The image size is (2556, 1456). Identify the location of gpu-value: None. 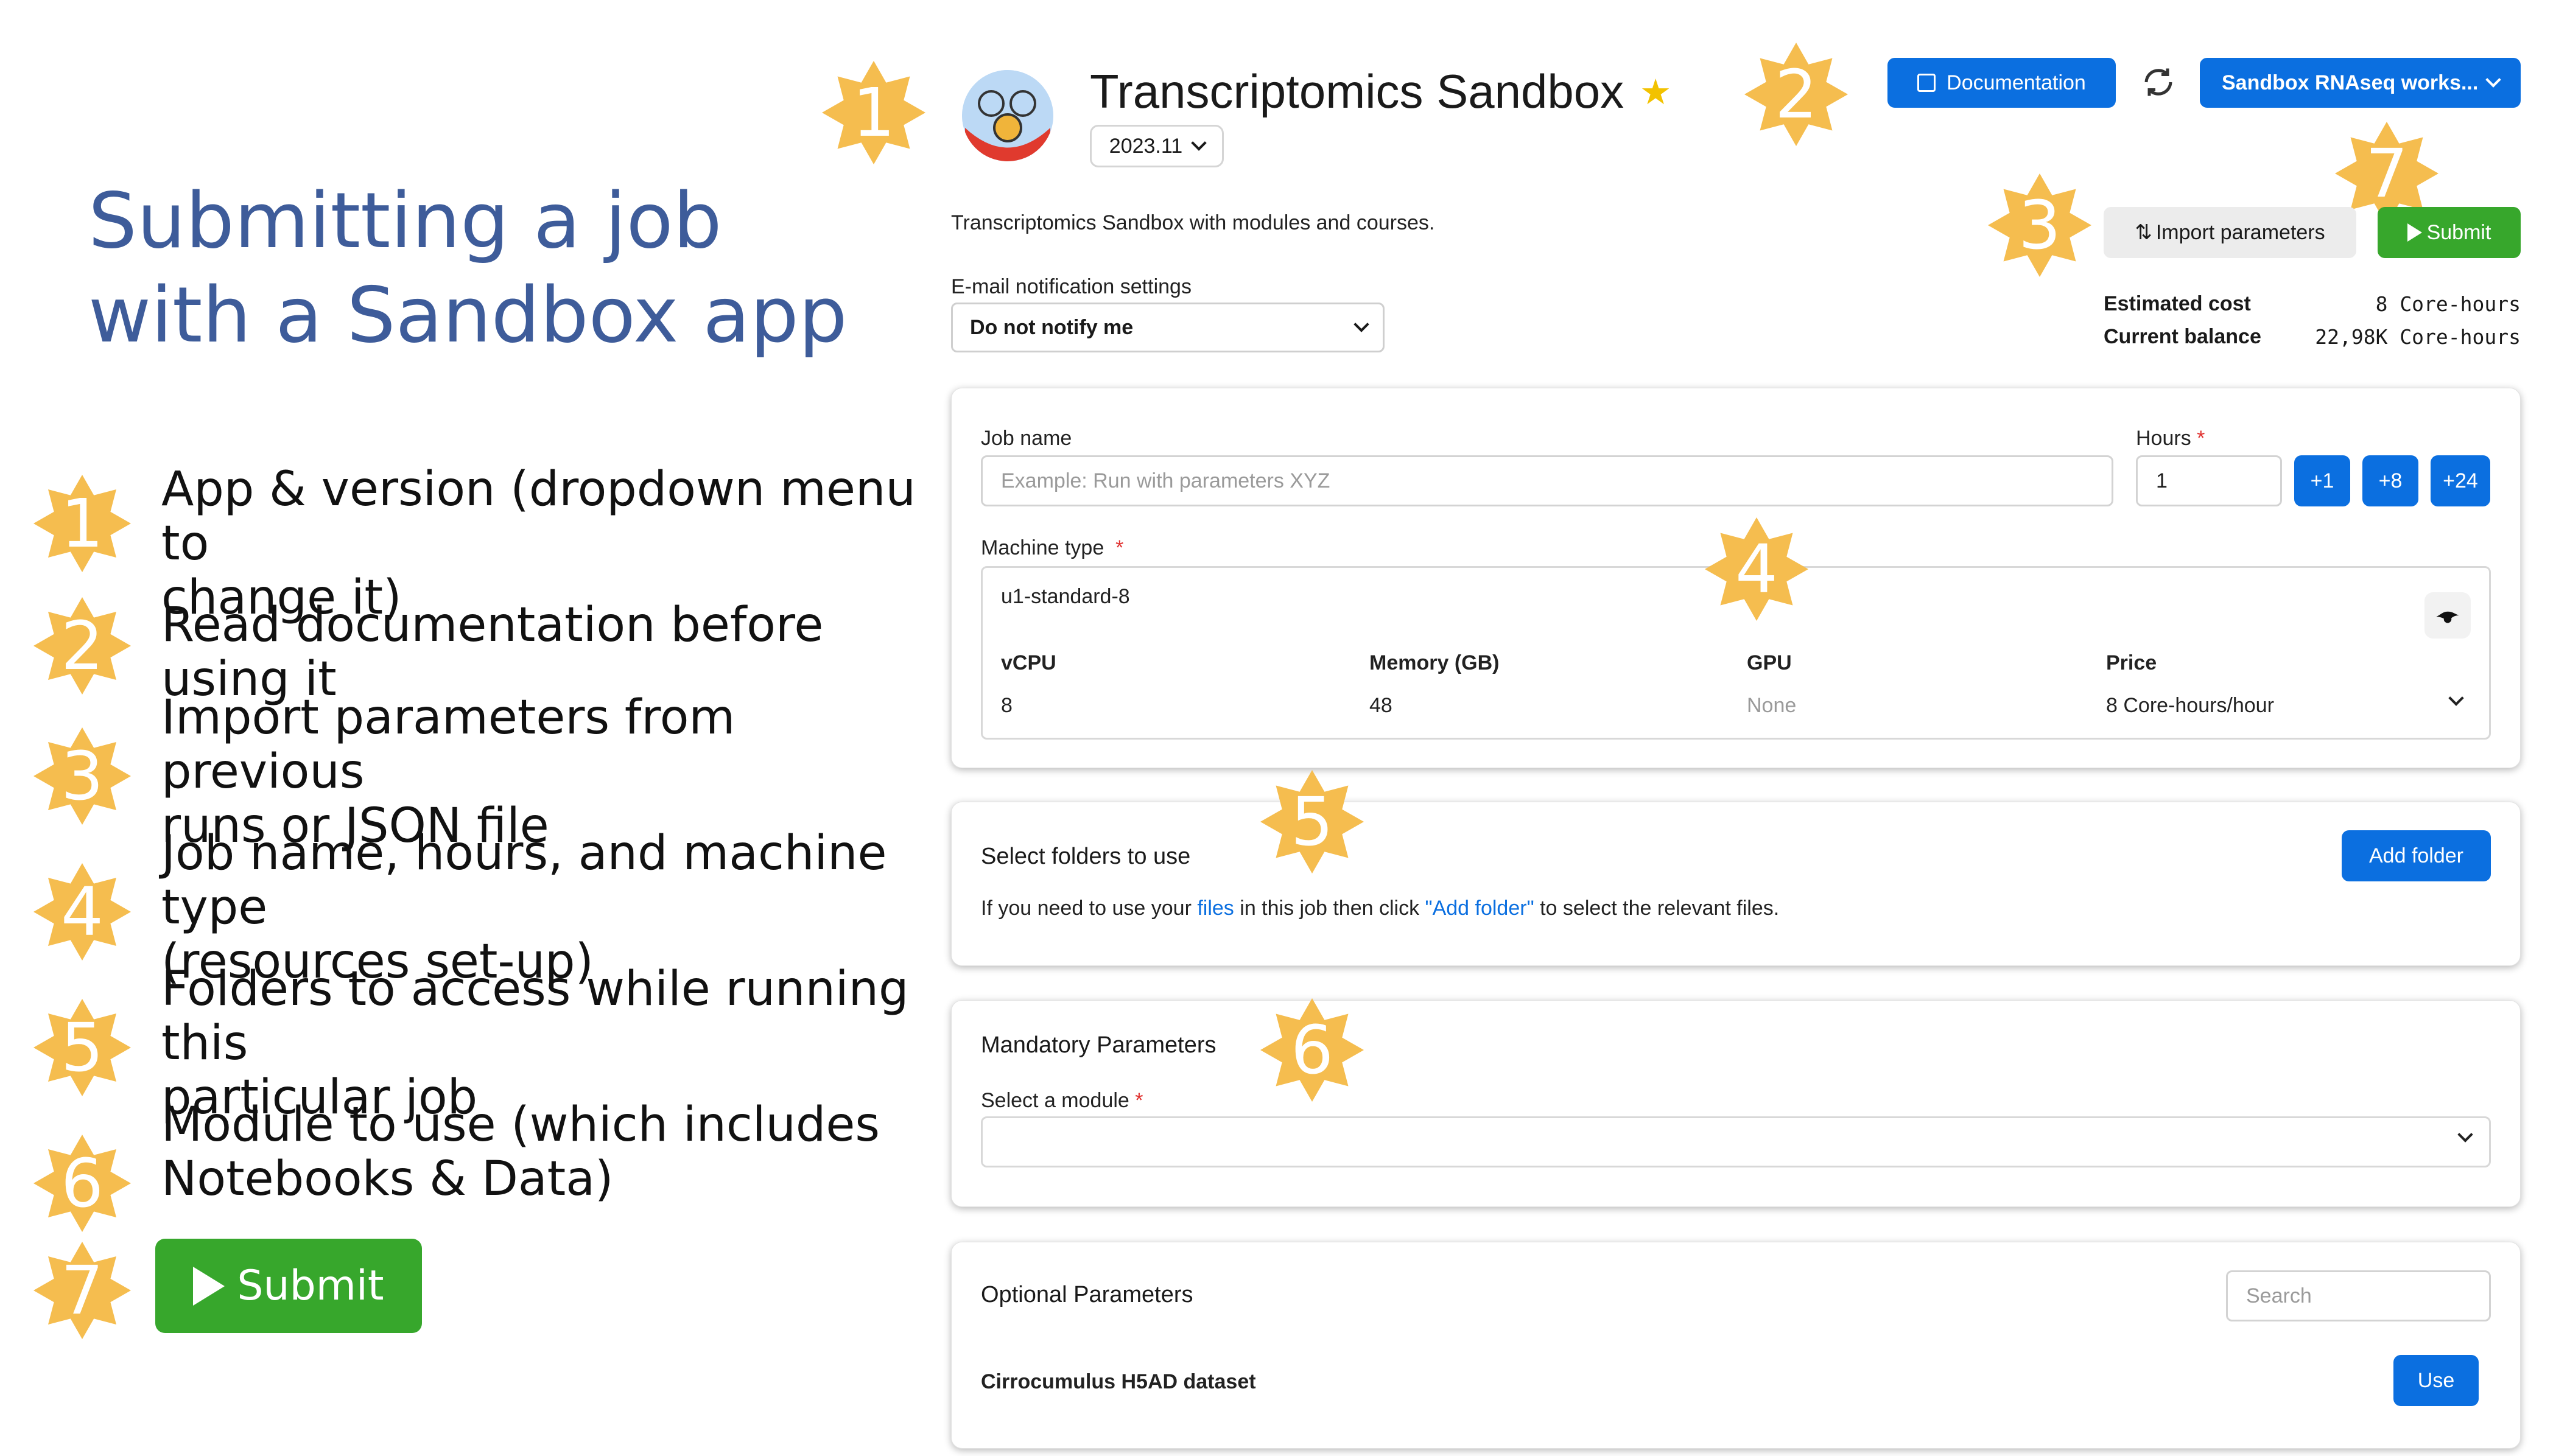
(1772, 705).